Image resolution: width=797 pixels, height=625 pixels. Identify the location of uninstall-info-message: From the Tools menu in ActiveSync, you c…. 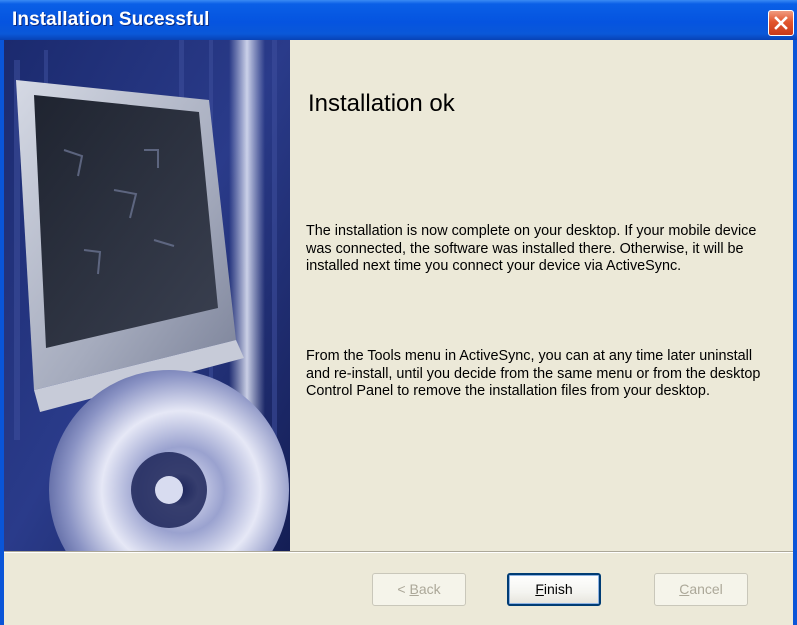
(533, 373).